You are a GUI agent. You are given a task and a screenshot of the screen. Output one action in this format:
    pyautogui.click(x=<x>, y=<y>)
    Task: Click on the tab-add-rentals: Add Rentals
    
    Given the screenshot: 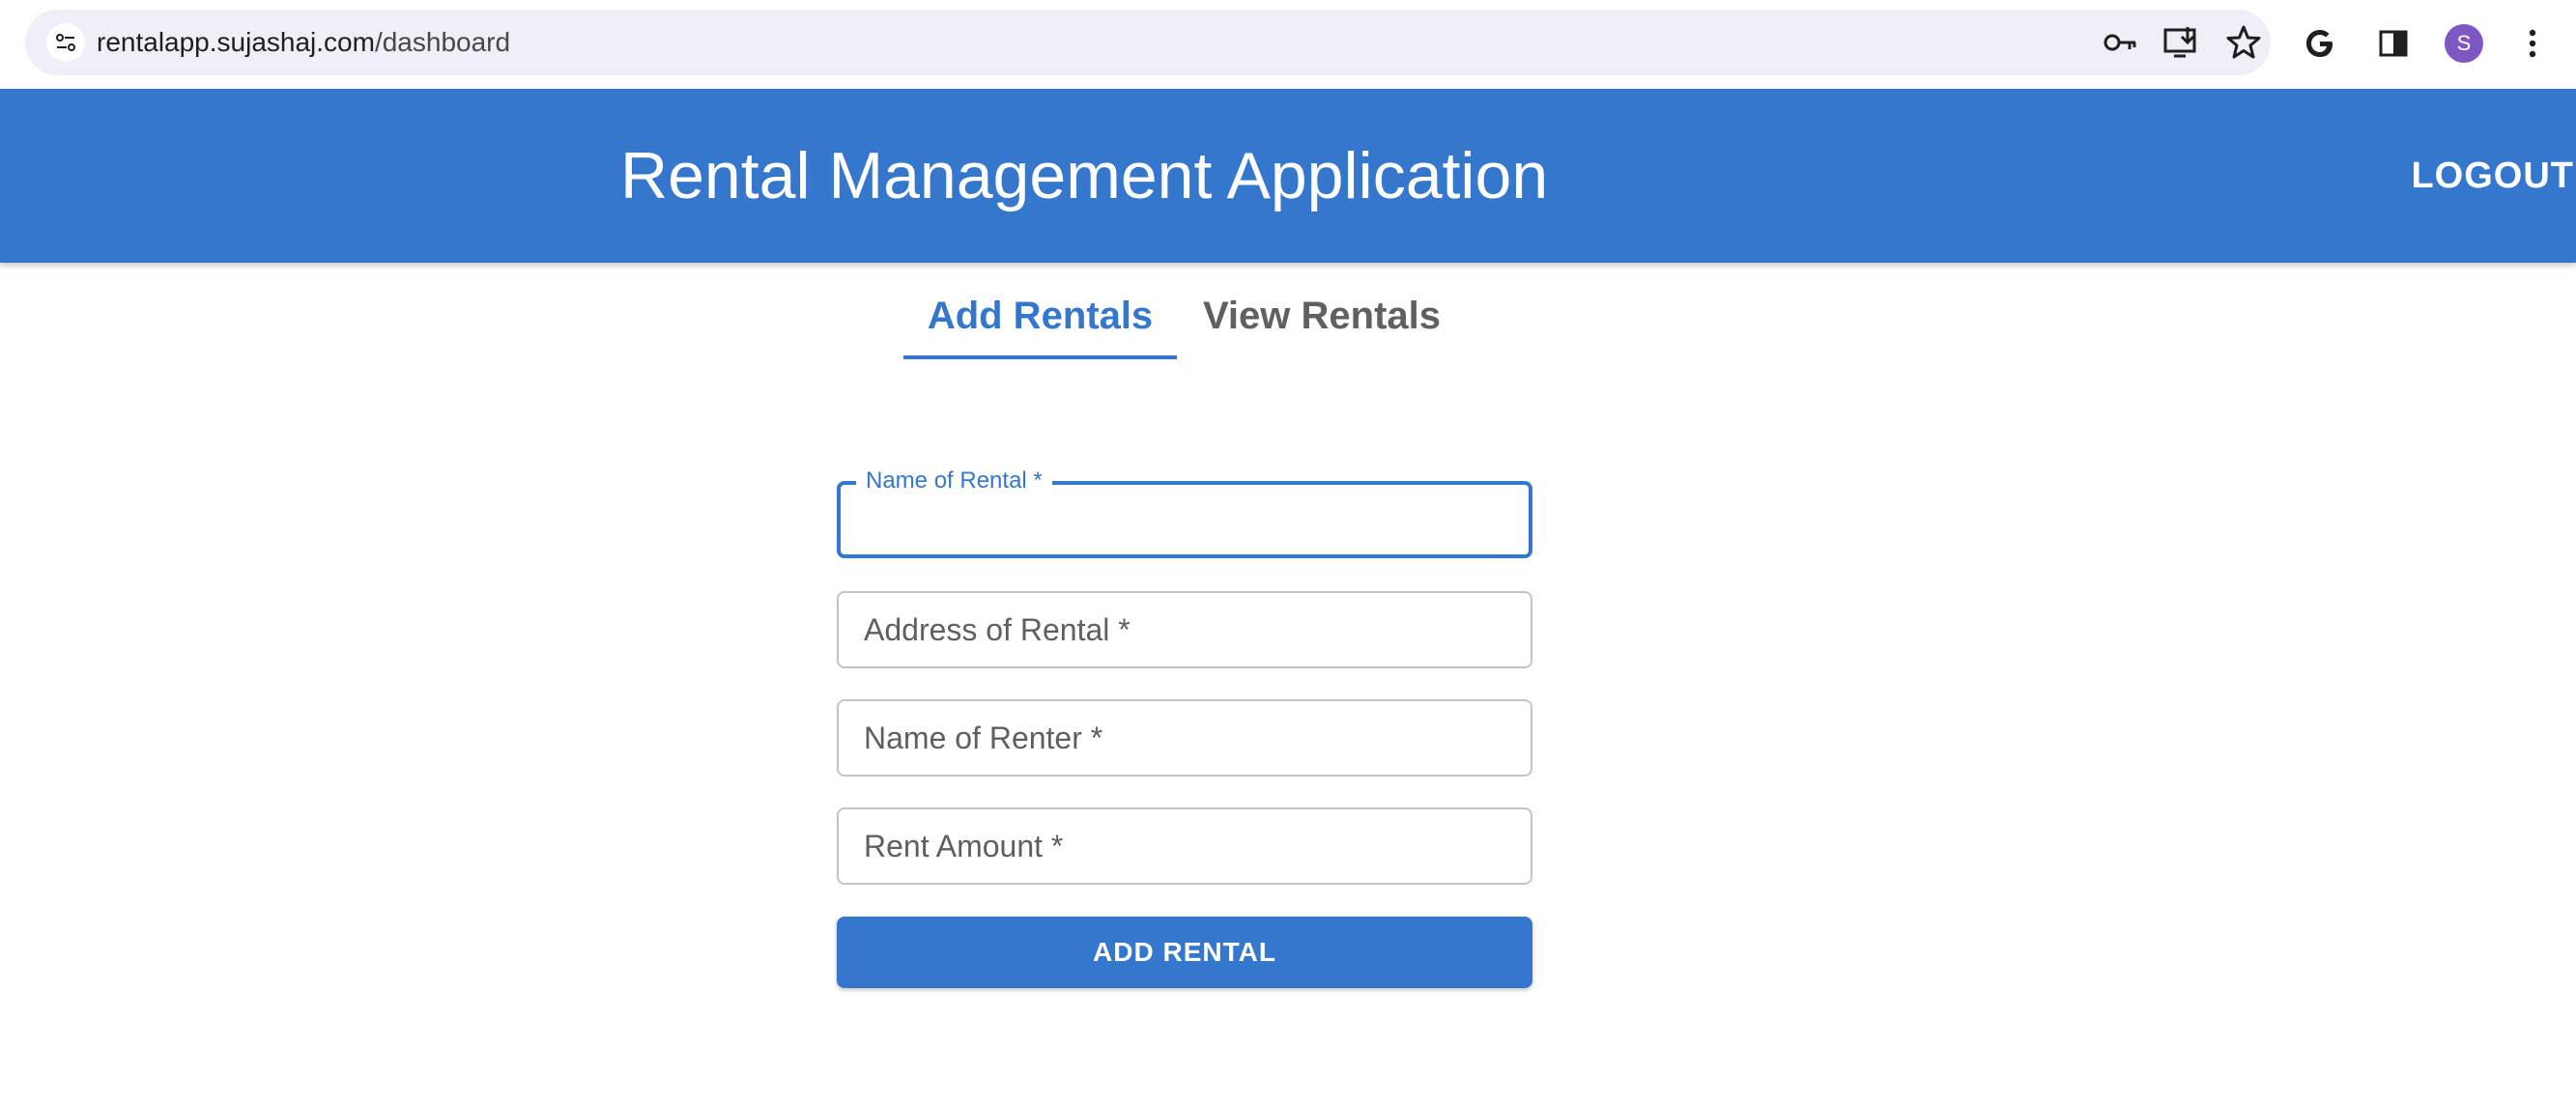 What is the action you would take?
    pyautogui.click(x=1040, y=319)
    